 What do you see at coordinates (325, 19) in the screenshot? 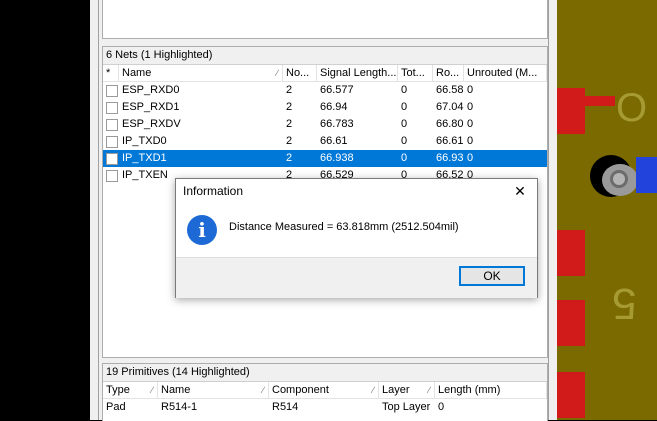
I see `panel-top-list` at bounding box center [325, 19].